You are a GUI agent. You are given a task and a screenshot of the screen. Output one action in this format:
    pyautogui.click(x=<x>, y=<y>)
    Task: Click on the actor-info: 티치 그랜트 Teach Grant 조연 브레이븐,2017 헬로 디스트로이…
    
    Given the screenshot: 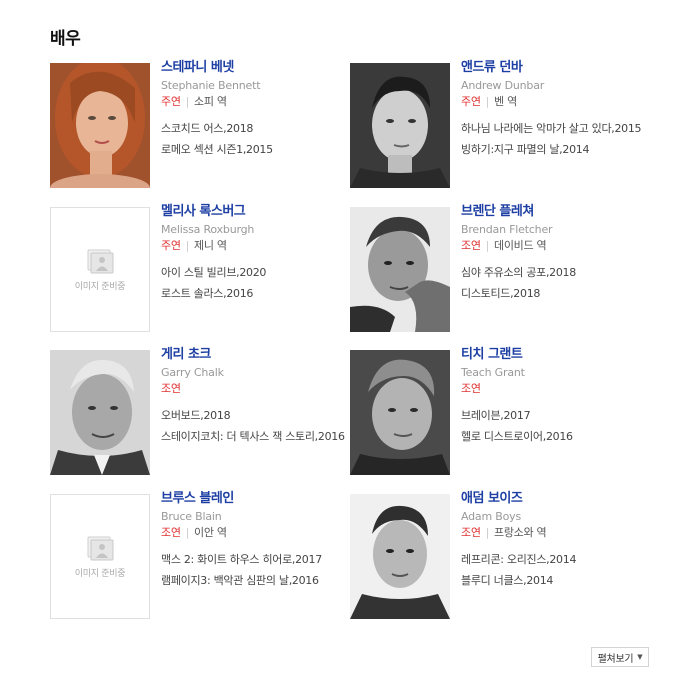 What is the action you would take?
    pyautogui.click(x=556, y=397)
    